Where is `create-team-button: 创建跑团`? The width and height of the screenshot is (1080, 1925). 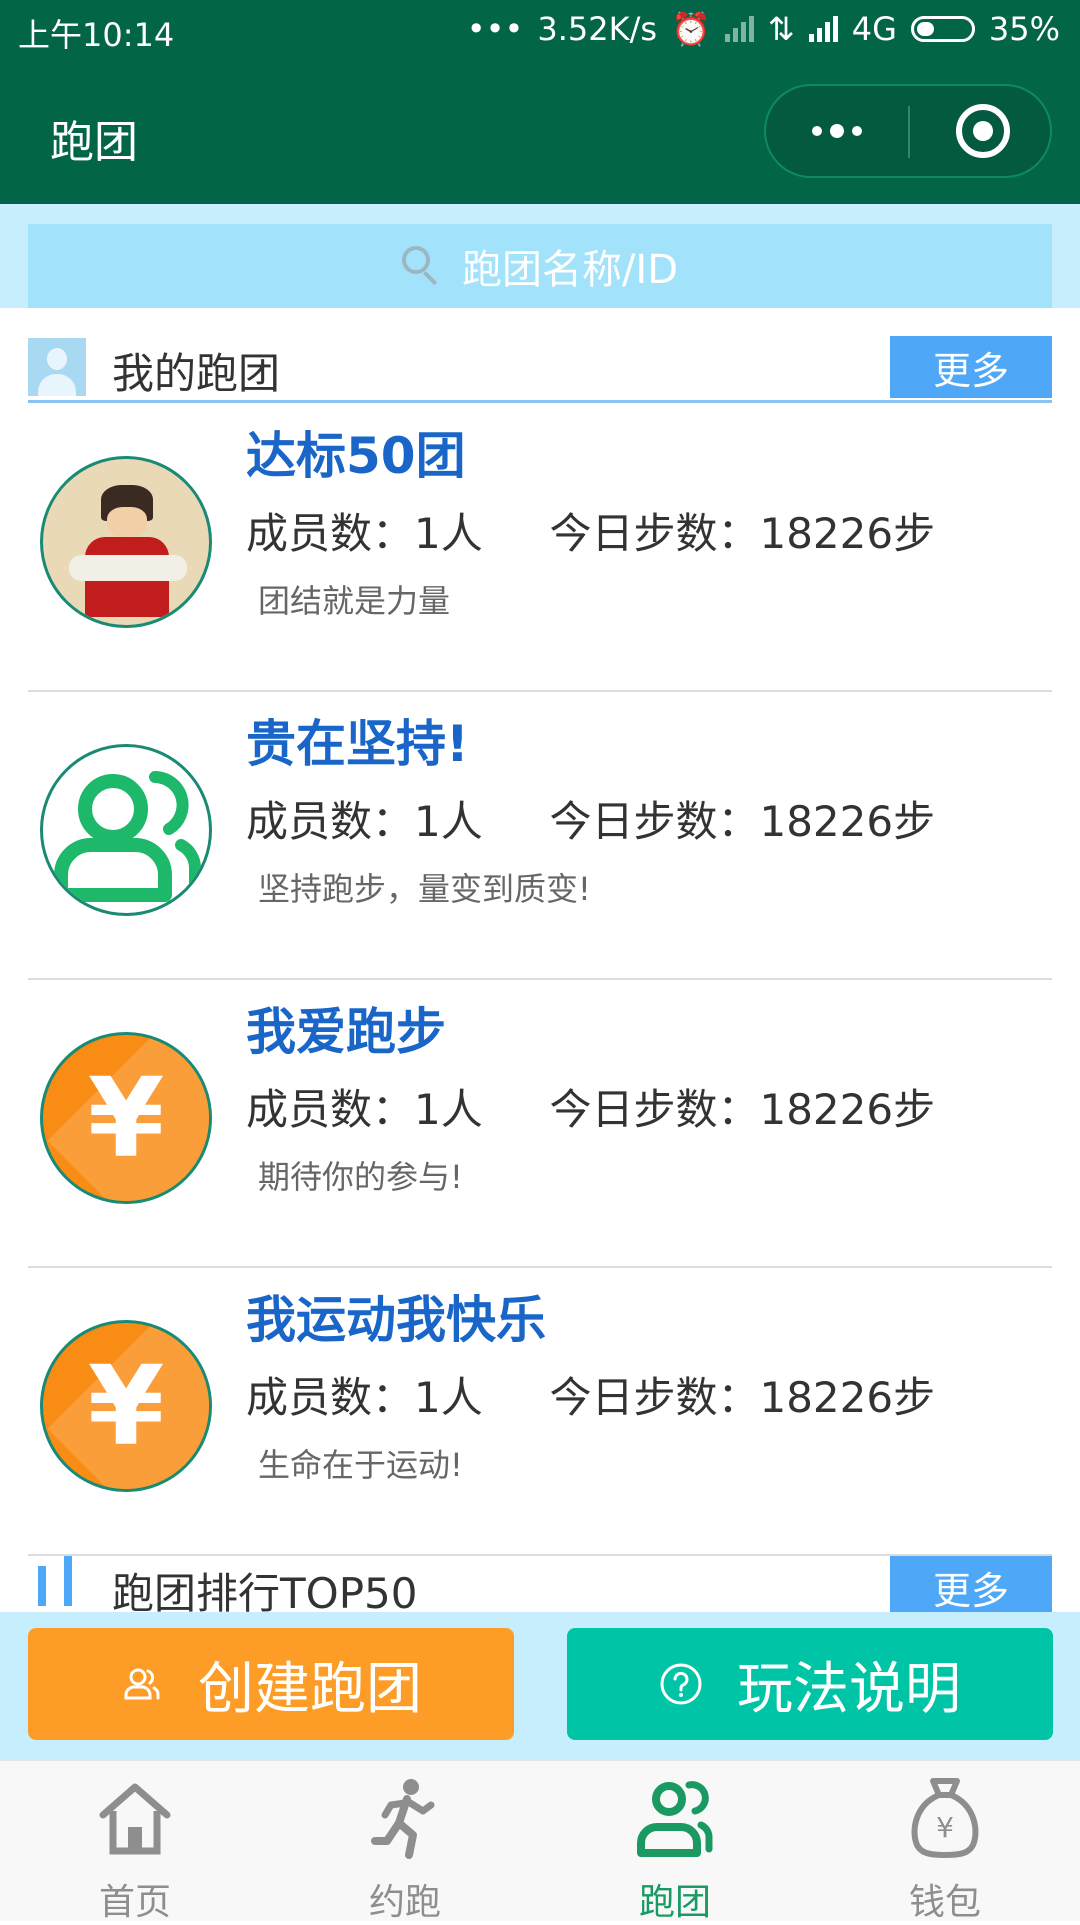
create-team-button: 创建跑团 is located at coordinates (271, 1684).